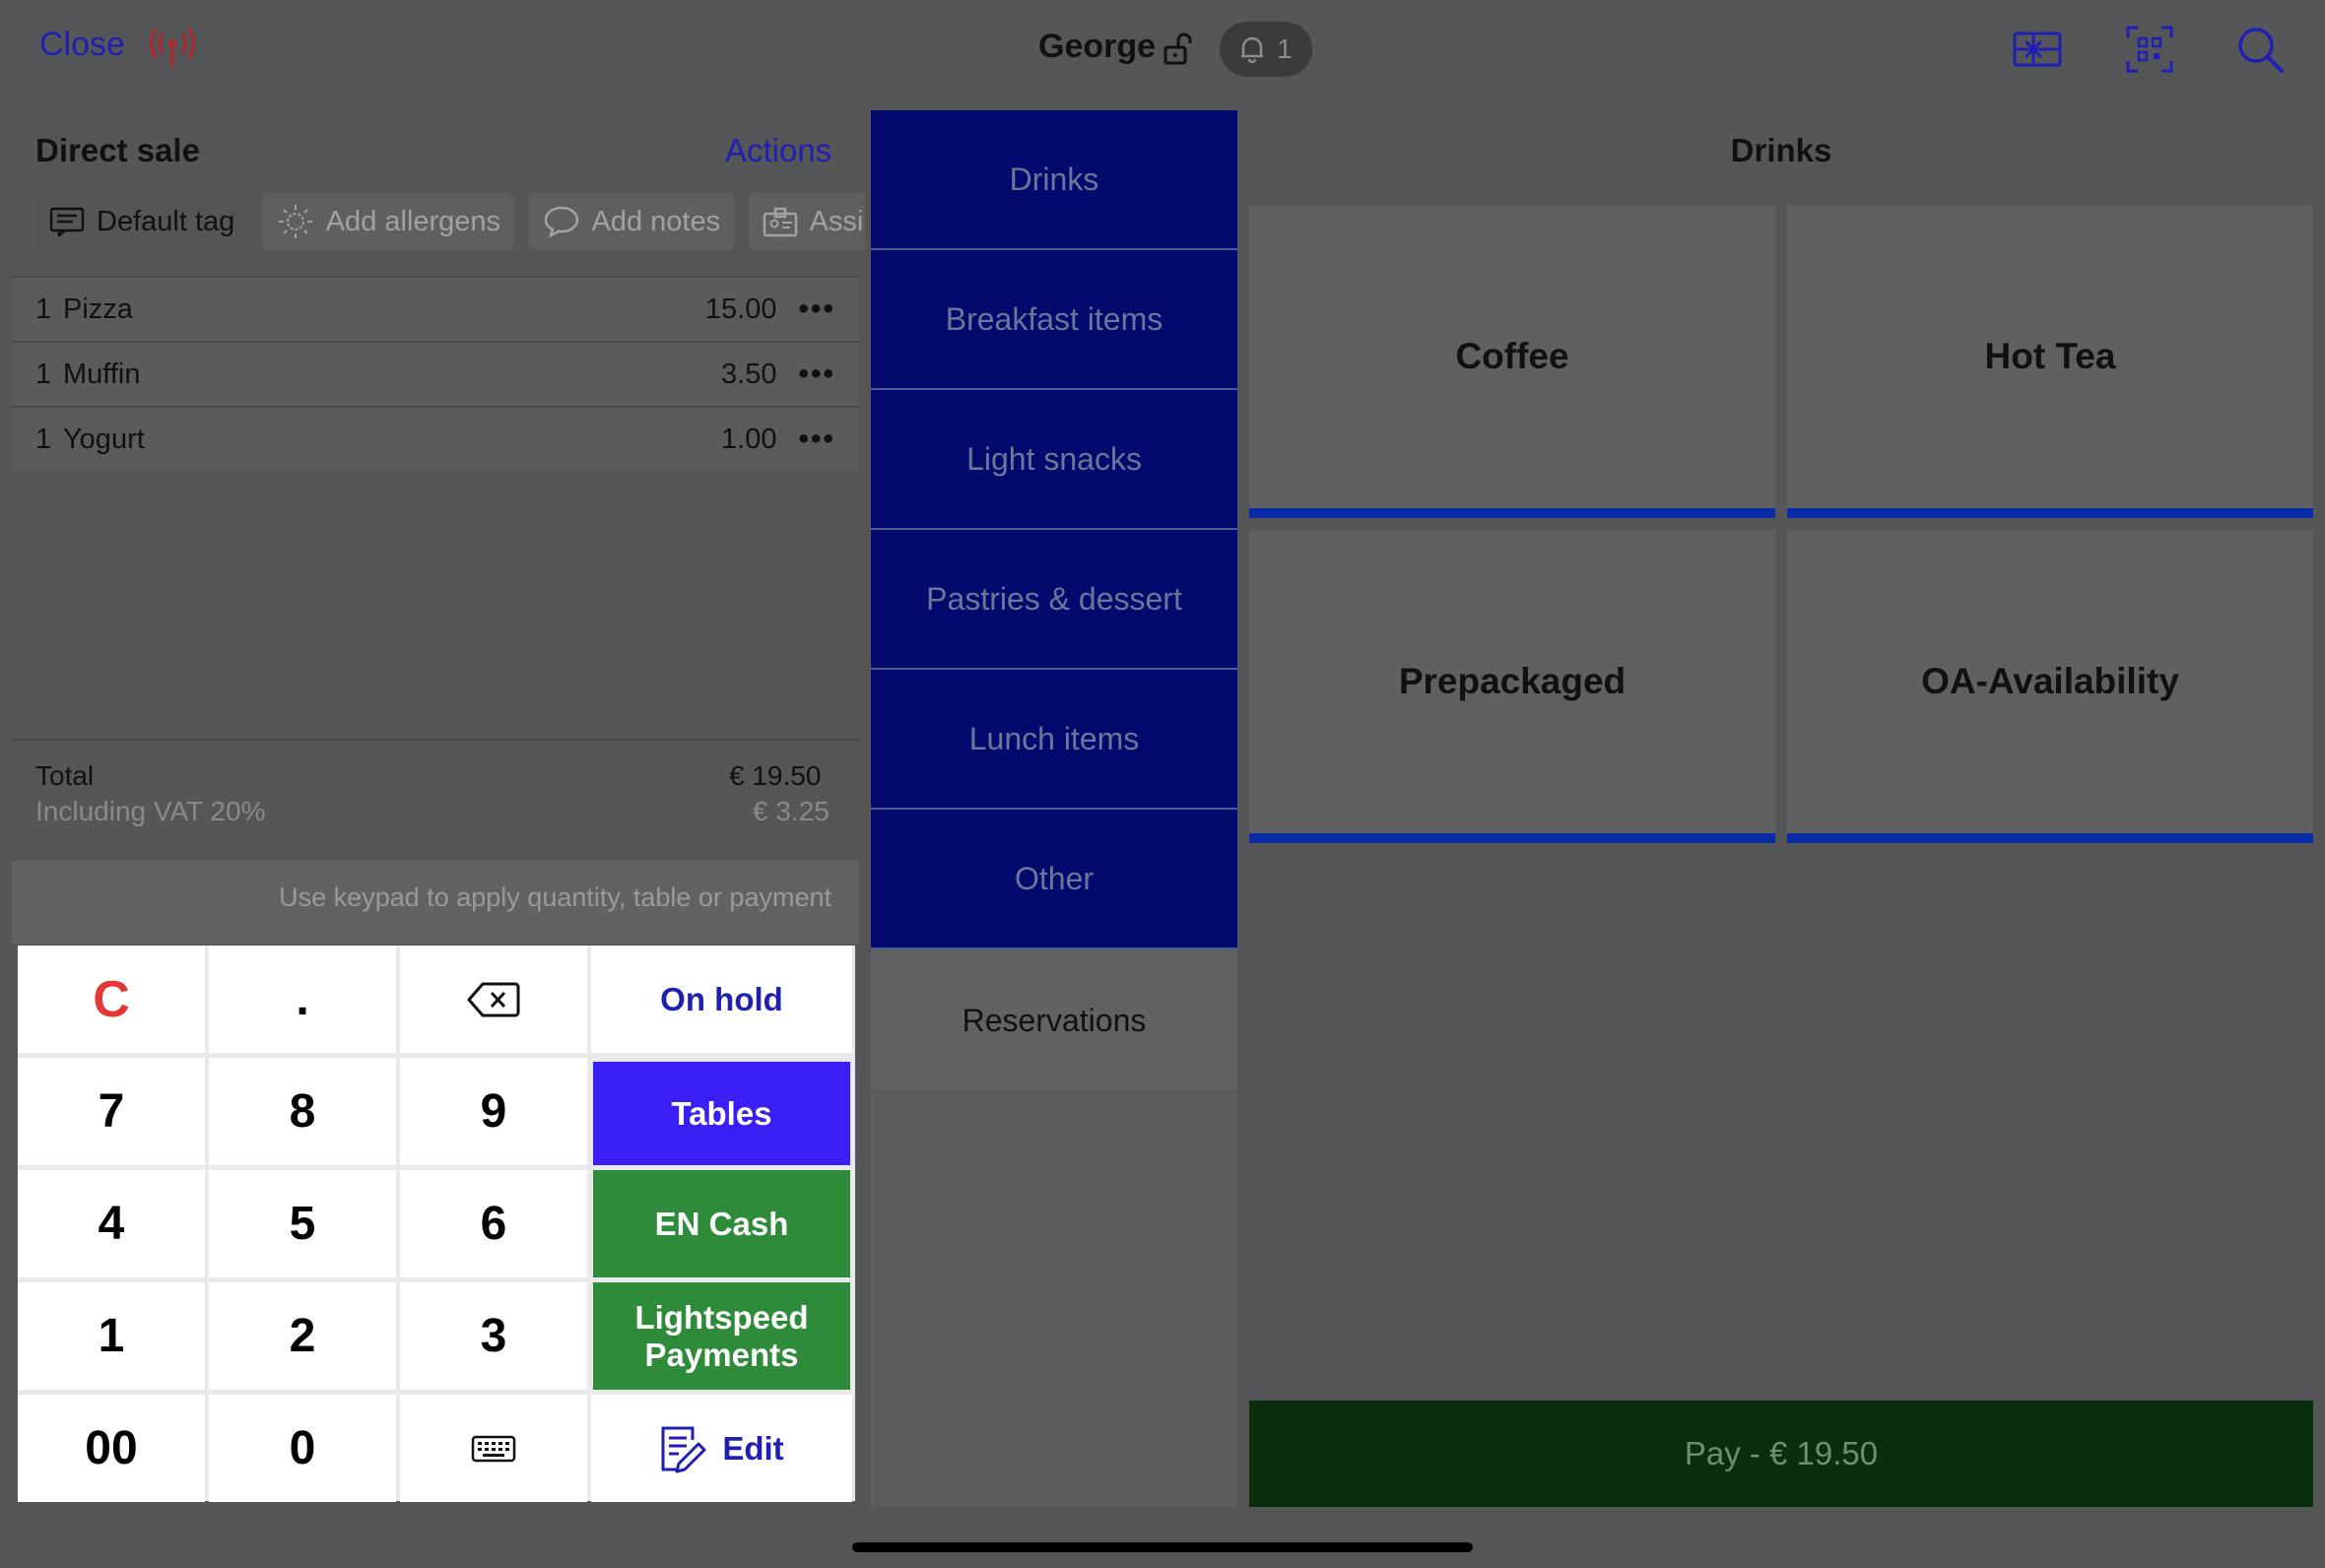 The height and width of the screenshot is (1568, 2325). I want to click on keyboard-key, so click(494, 1448).